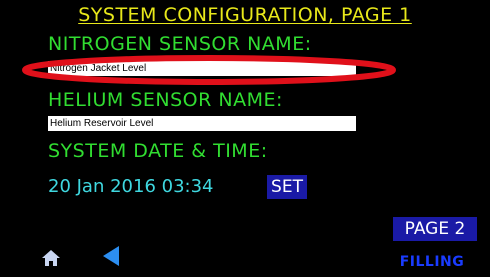 The height and width of the screenshot is (277, 490). What do you see at coordinates (245, 15) in the screenshot?
I see `page-title: SYSTEM CONFIGURATION, PAGE 1` at bounding box center [245, 15].